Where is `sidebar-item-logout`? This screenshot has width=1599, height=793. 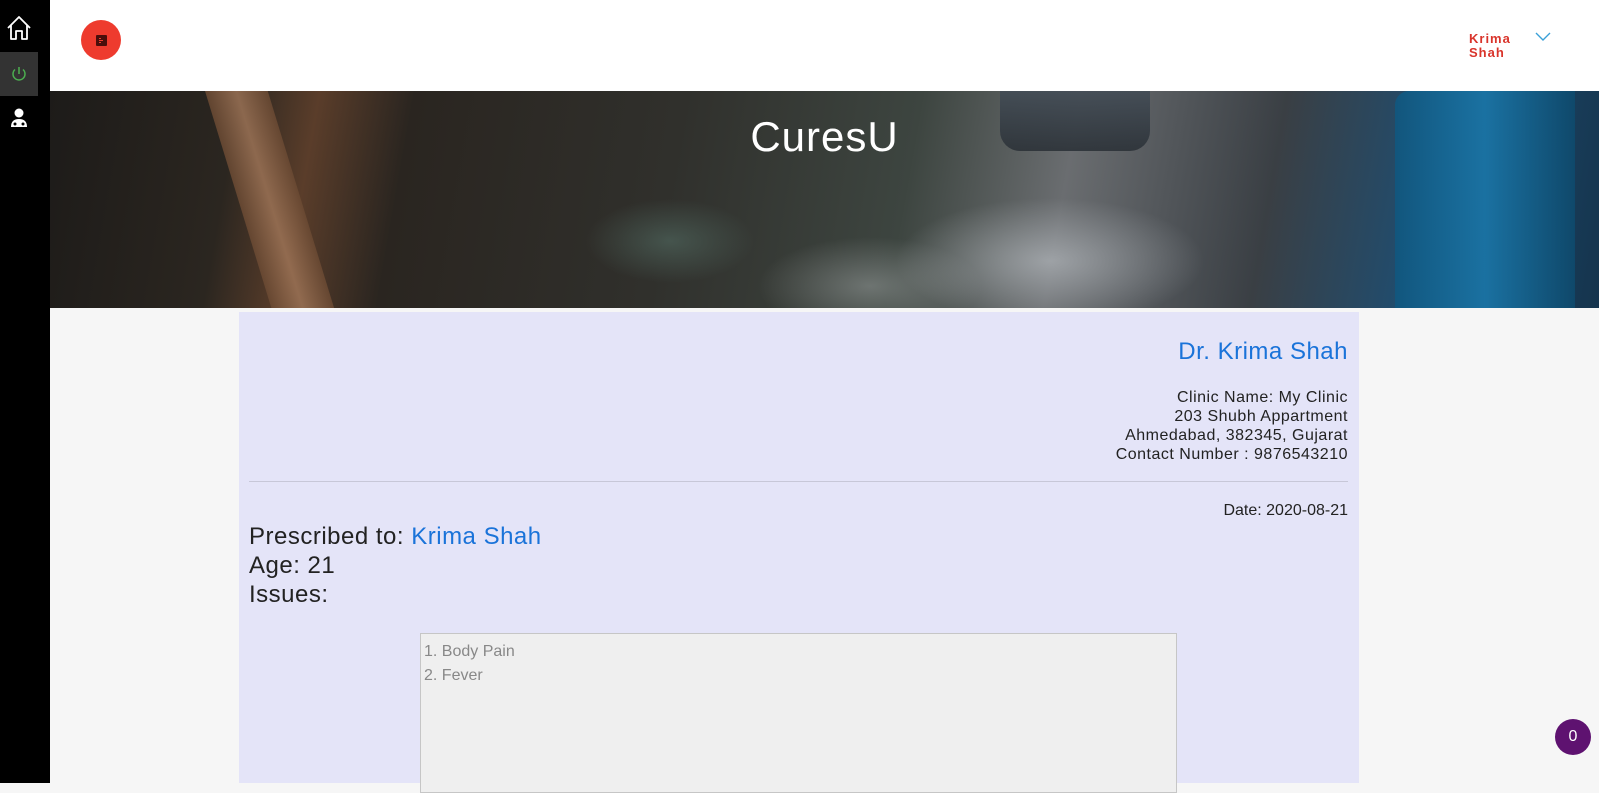 sidebar-item-logout is located at coordinates (19, 74).